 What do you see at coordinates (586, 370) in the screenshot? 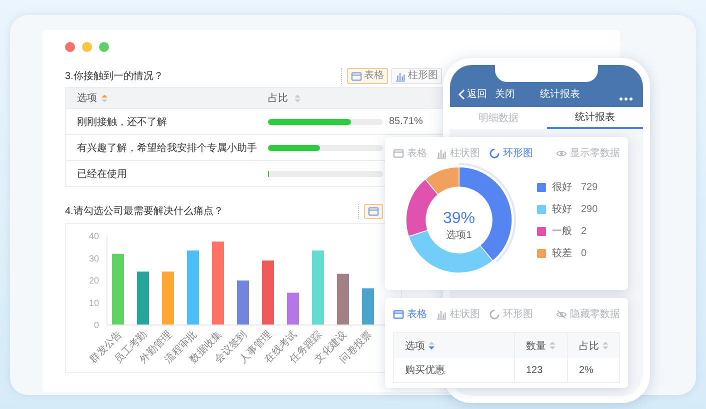
I see `table-cell: 2%` at bounding box center [586, 370].